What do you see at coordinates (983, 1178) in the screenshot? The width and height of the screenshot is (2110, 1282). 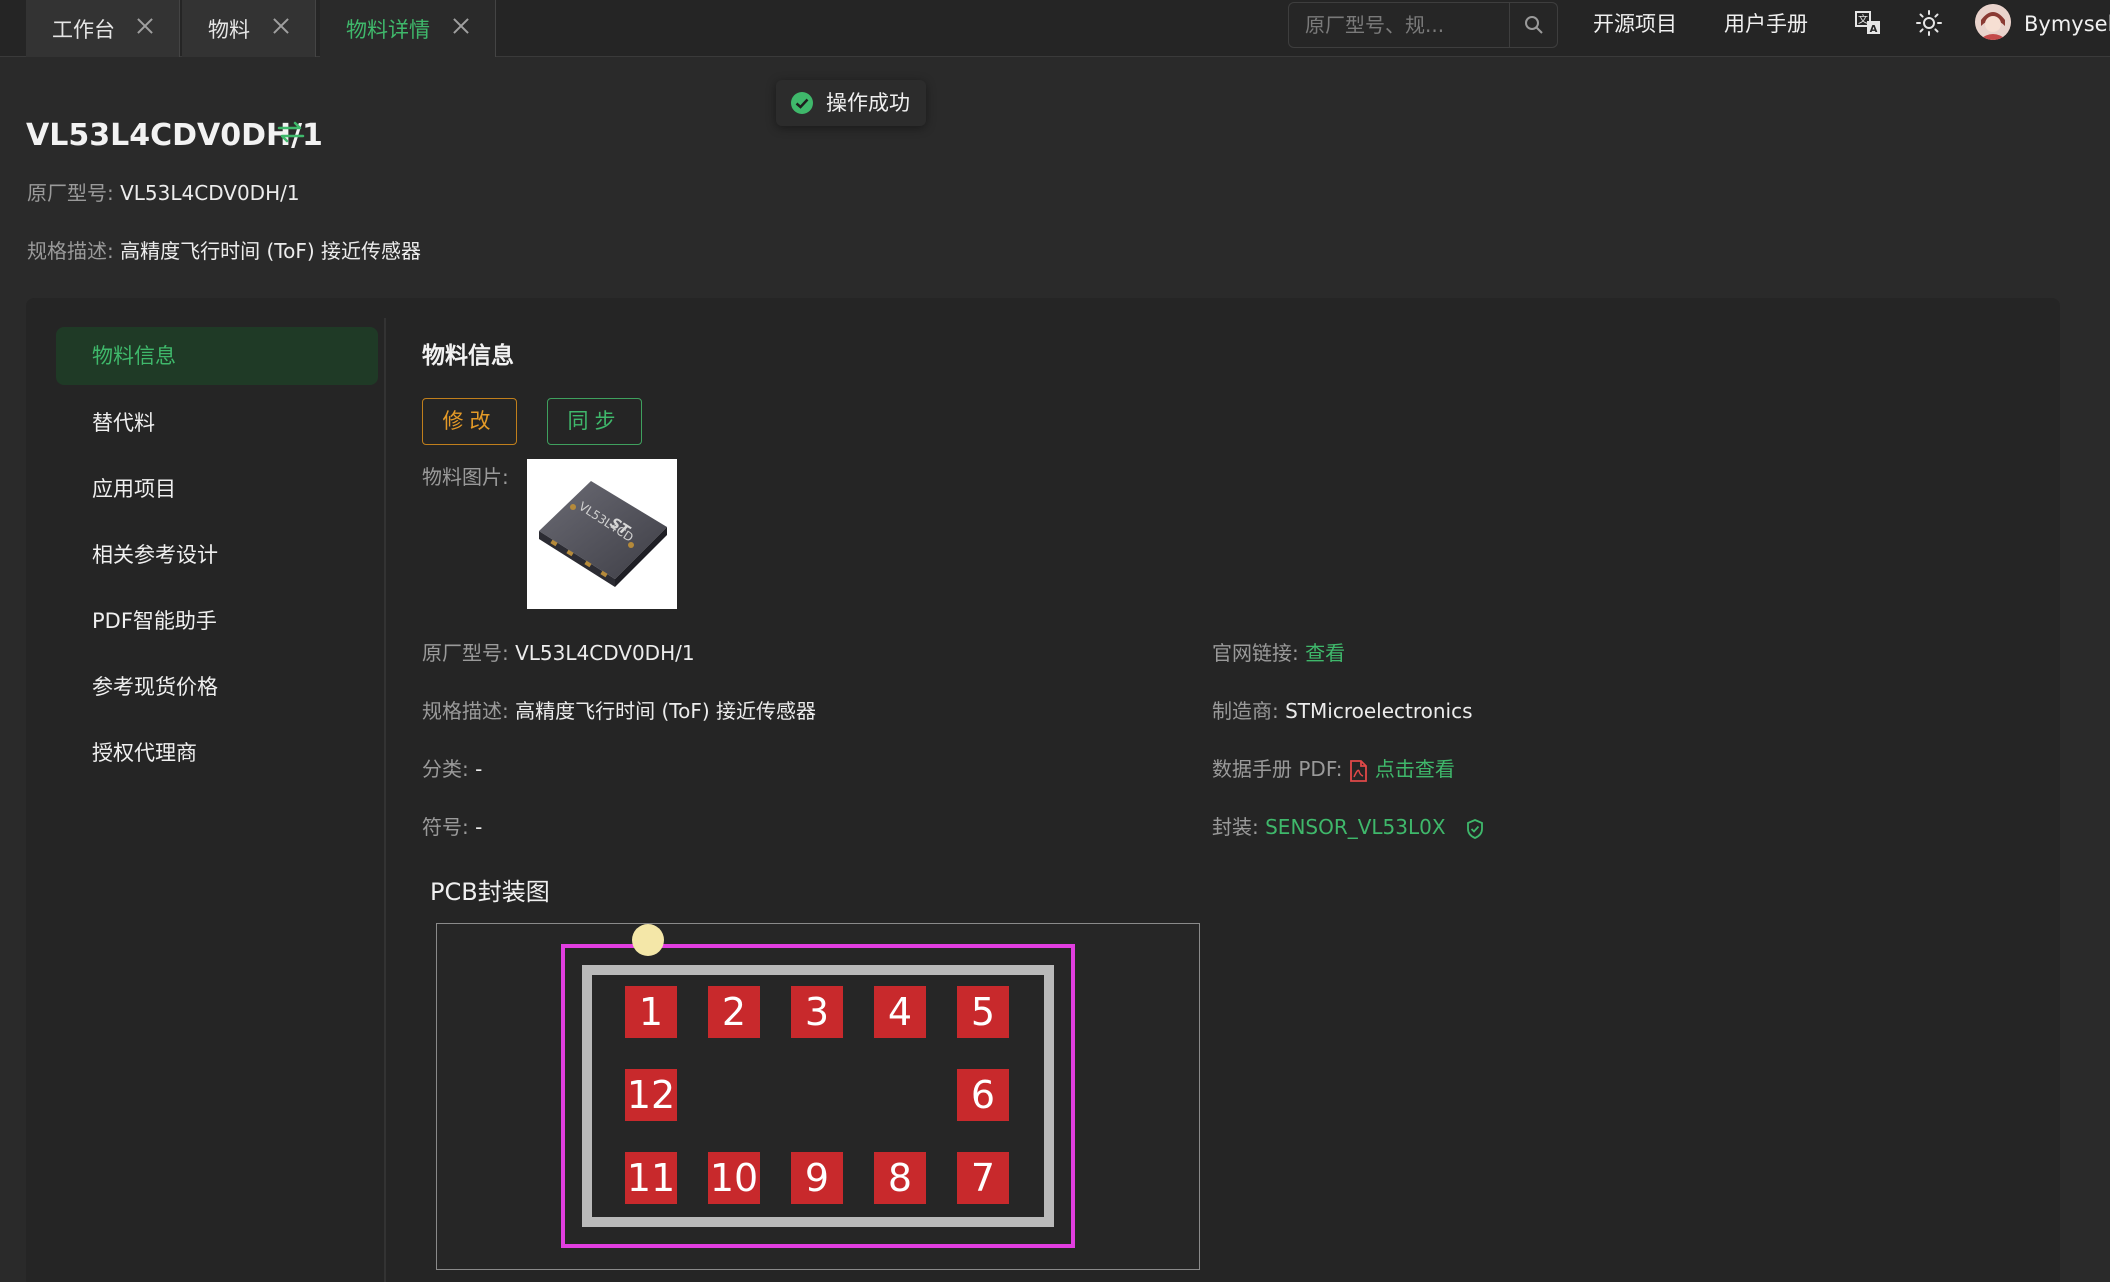 I see `pcb-pad: 7` at bounding box center [983, 1178].